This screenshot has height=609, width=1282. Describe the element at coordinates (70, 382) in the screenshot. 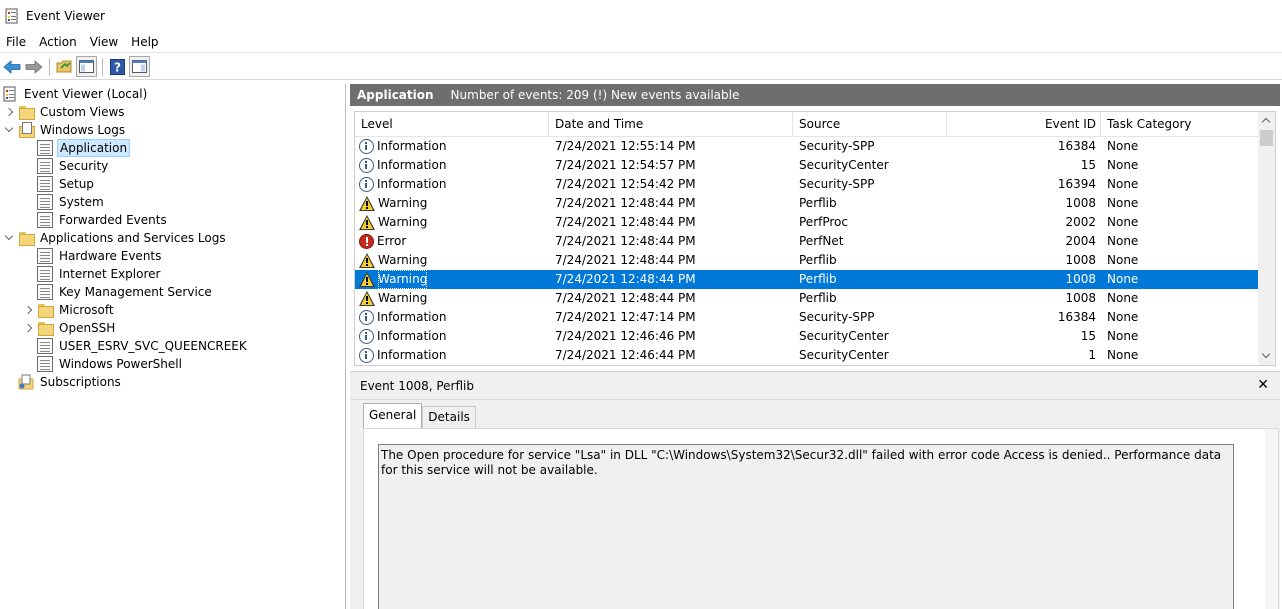

I see `tree-node-subscriptions: Subscriptions` at that location.